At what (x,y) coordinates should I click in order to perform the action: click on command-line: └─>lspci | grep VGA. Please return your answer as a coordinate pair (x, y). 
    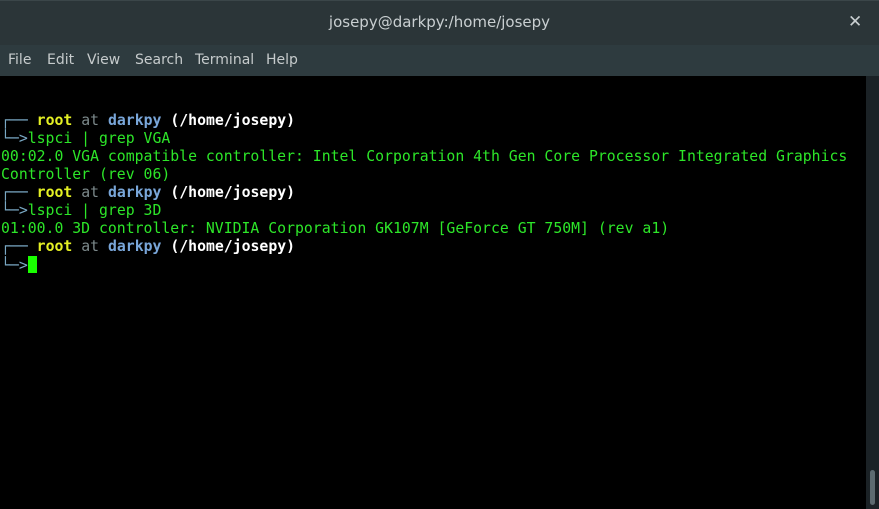
    Looking at the image, I should click on (85, 139).